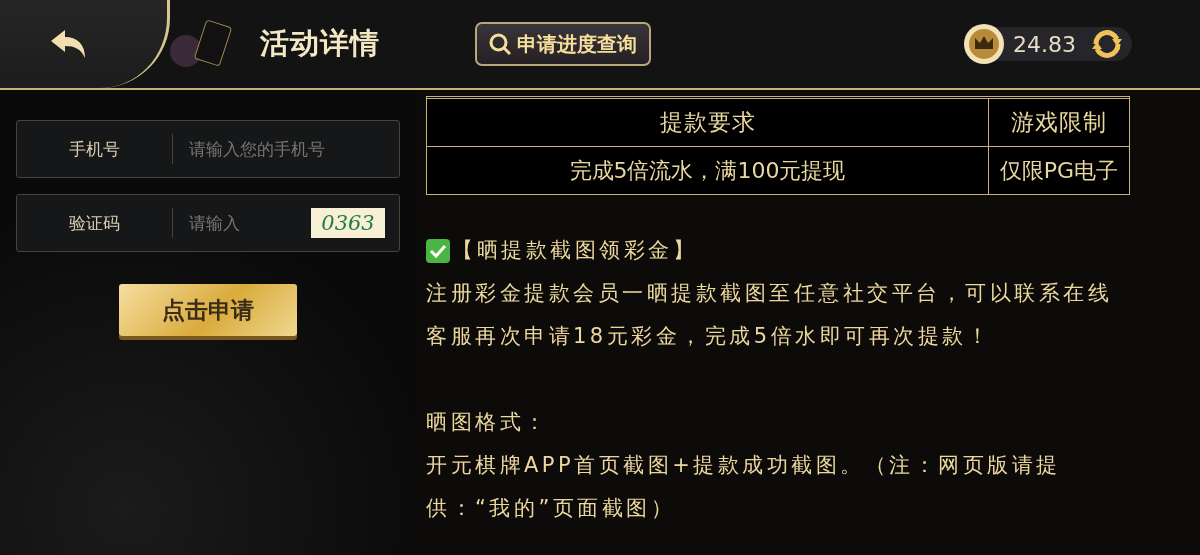  What do you see at coordinates (95, 149) in the screenshot?
I see `field-label: 手机号` at bounding box center [95, 149].